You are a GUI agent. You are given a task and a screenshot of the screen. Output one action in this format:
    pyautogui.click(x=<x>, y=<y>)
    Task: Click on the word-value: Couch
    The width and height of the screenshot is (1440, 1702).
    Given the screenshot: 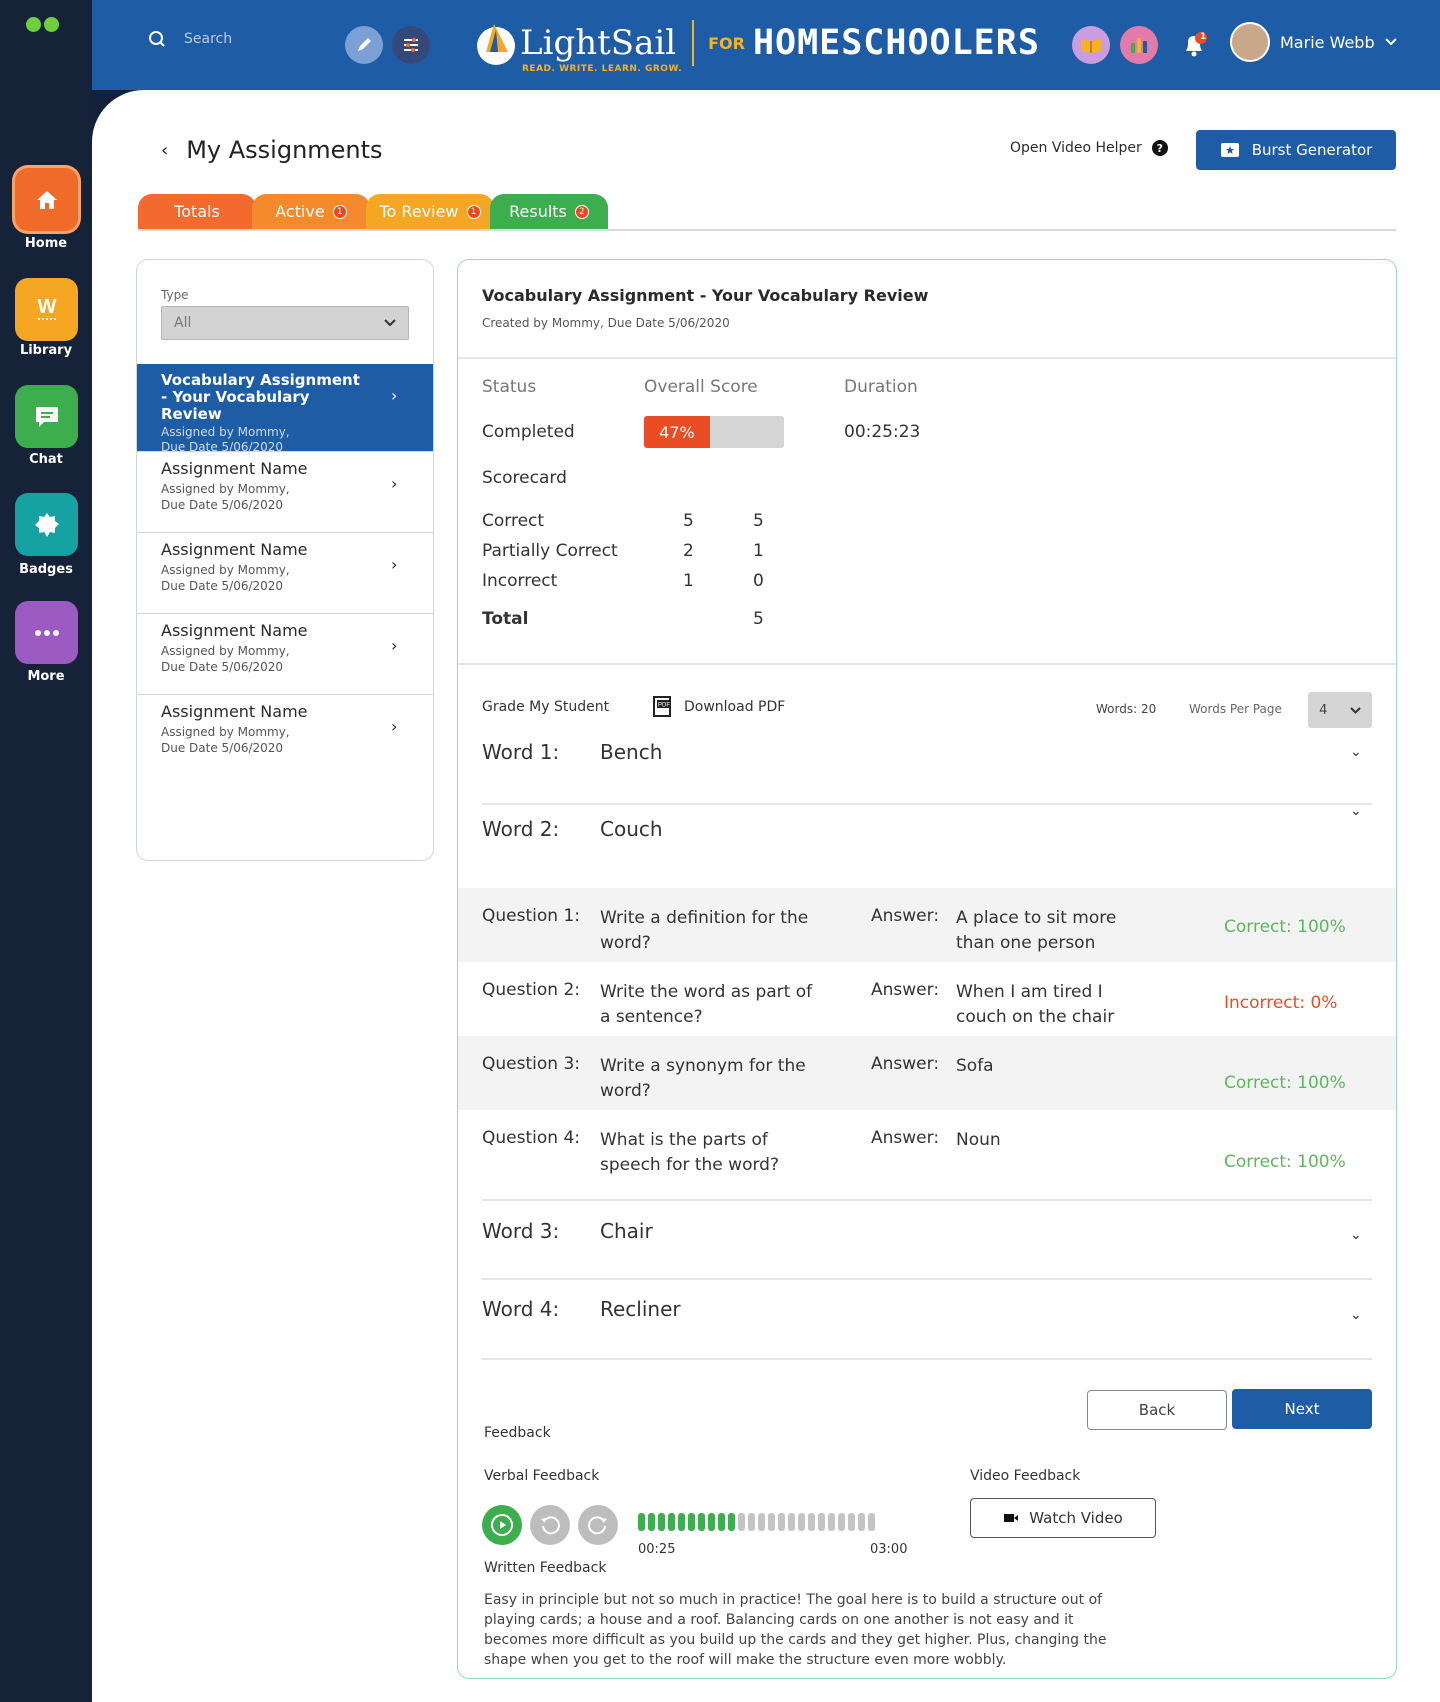 What is the action you would take?
    pyautogui.click(x=631, y=829)
    